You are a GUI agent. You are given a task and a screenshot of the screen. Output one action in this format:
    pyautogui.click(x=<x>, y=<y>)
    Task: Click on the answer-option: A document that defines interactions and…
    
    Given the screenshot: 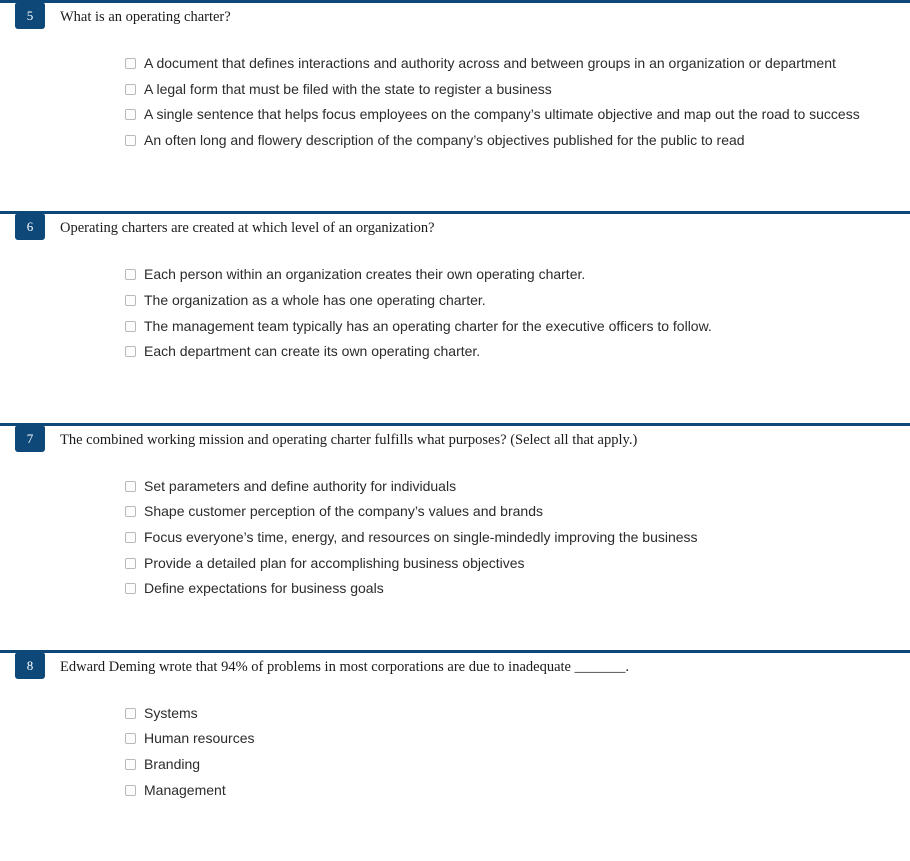 What is the action you would take?
    pyautogui.click(x=517, y=64)
    